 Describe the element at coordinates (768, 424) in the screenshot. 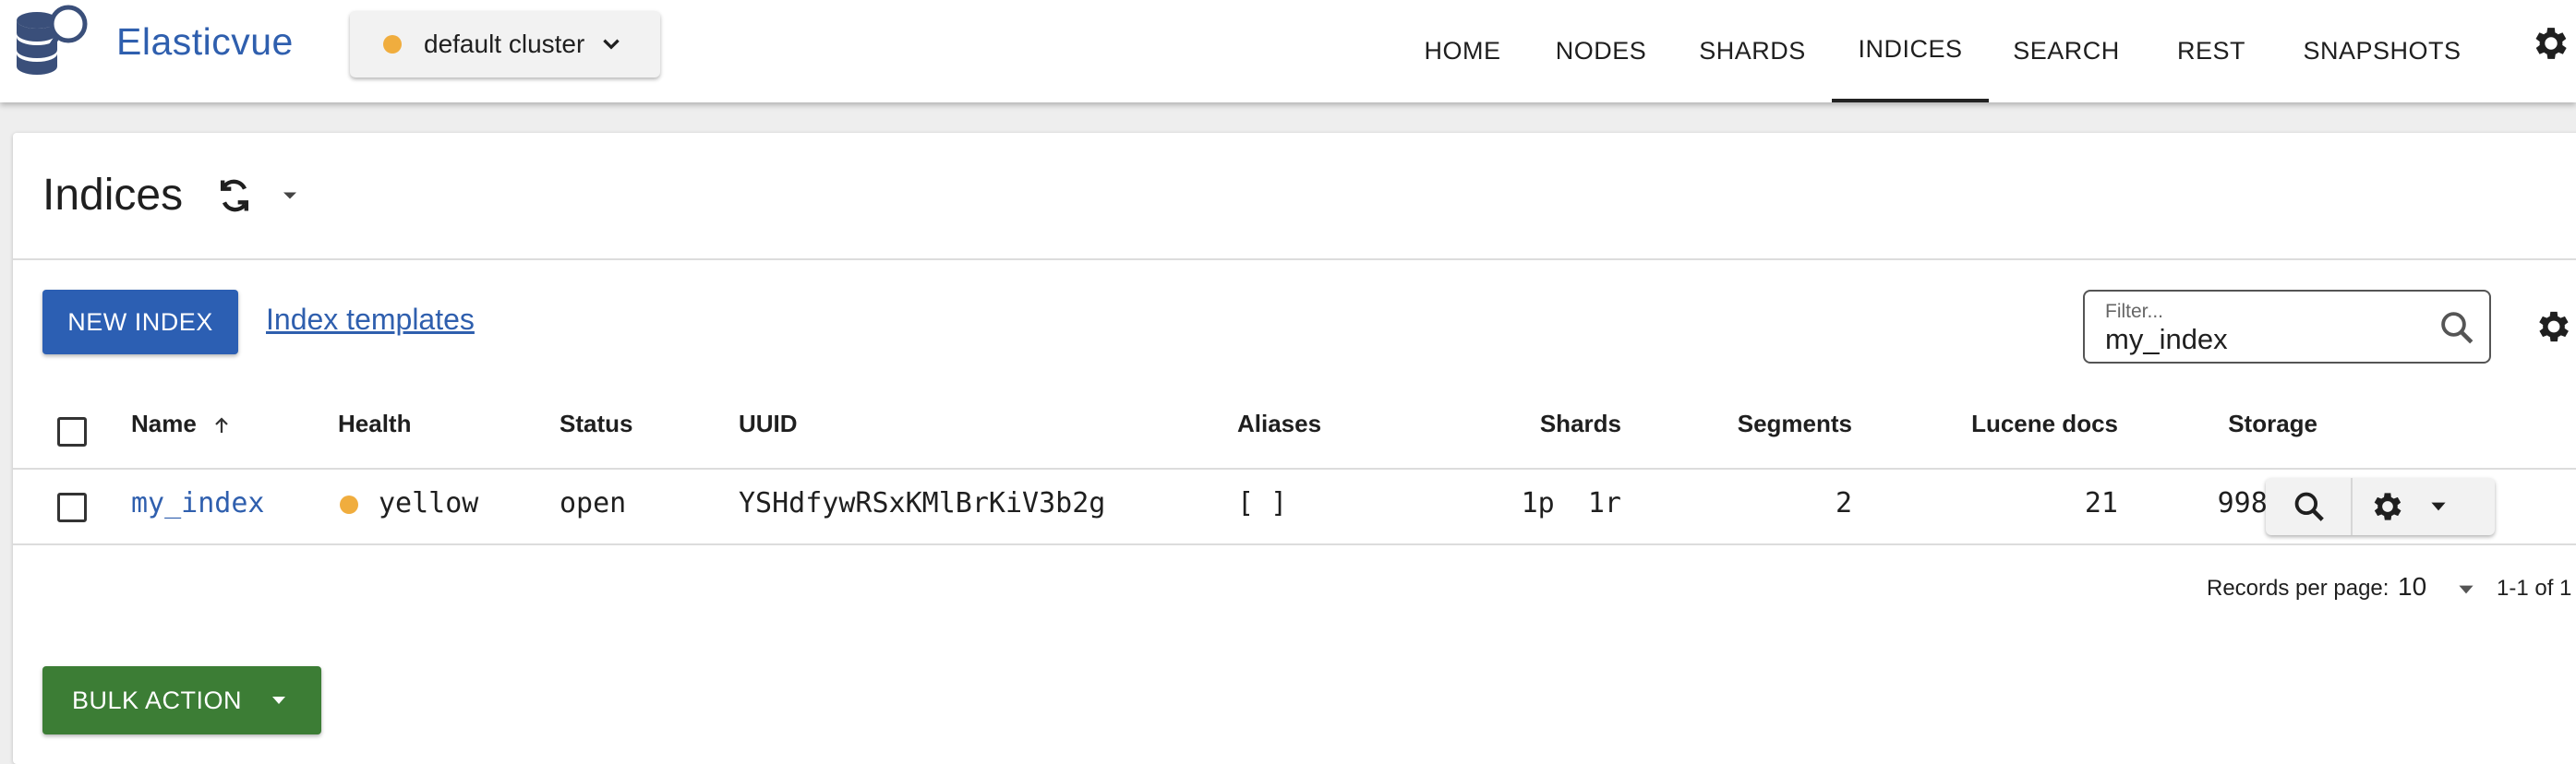

I see `column-header-uuid: UUID` at that location.